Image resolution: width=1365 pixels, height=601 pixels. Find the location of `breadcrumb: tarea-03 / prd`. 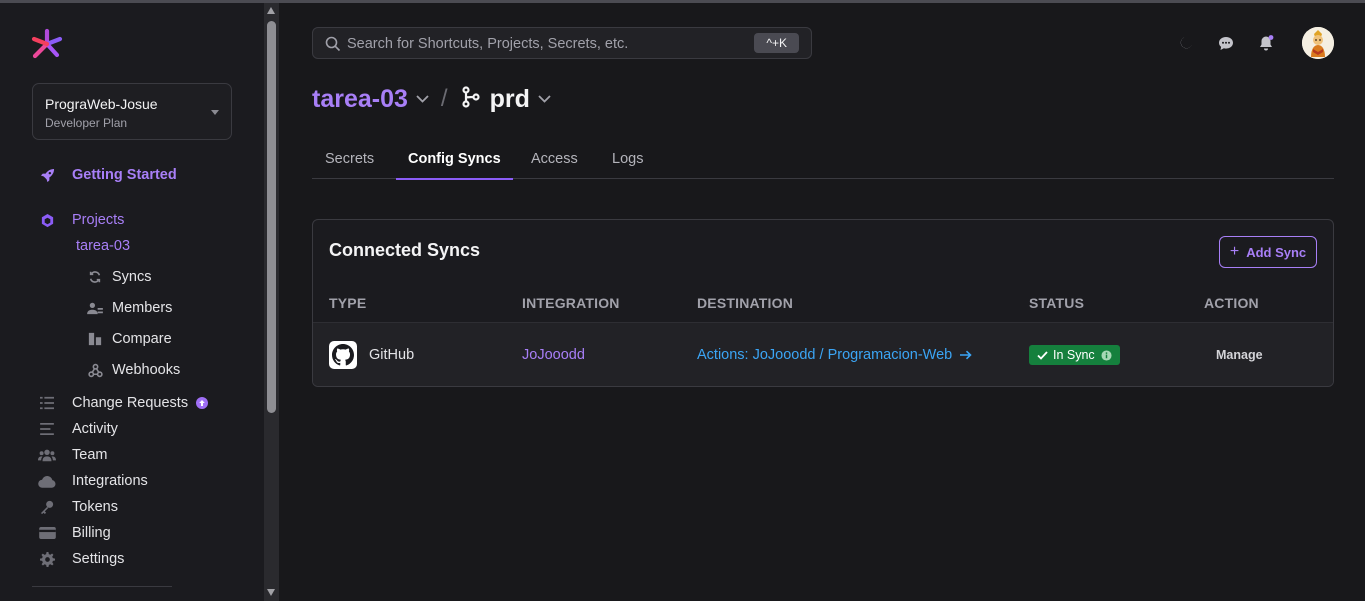

breadcrumb: tarea-03 / prd is located at coordinates (431, 99).